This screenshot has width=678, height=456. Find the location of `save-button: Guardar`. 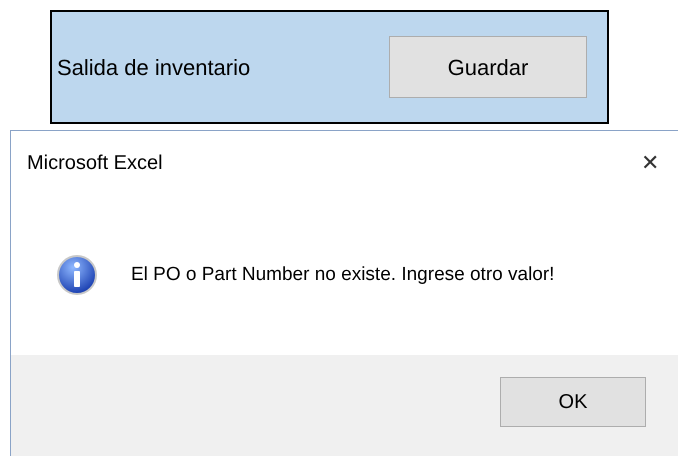

save-button: Guardar is located at coordinates (488, 67).